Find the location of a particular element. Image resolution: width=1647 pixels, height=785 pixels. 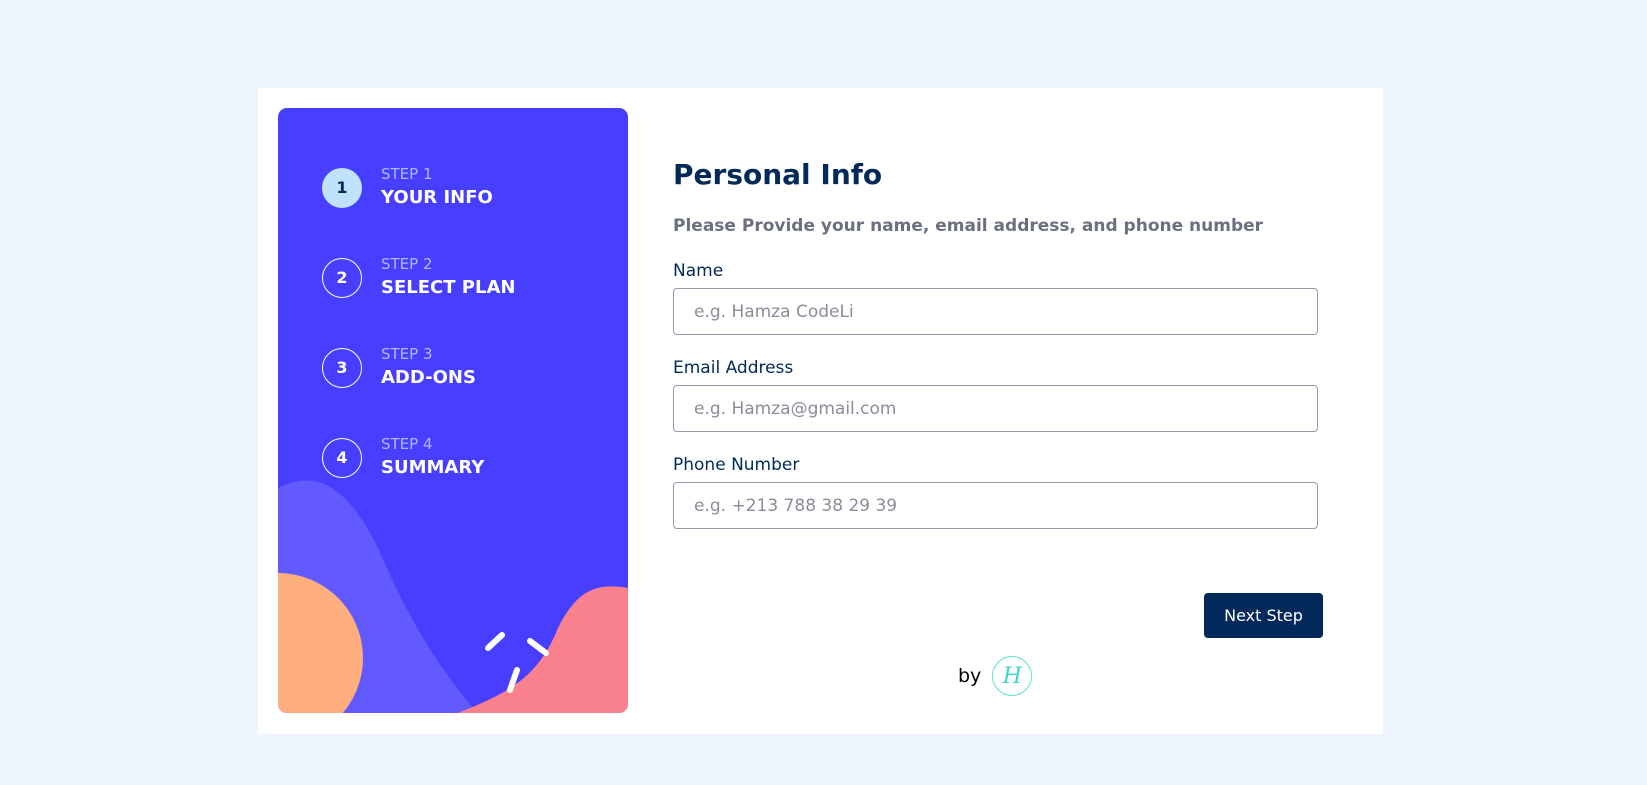

step-1: 1 STEP 1 YOUR INFO is located at coordinates (407, 187).